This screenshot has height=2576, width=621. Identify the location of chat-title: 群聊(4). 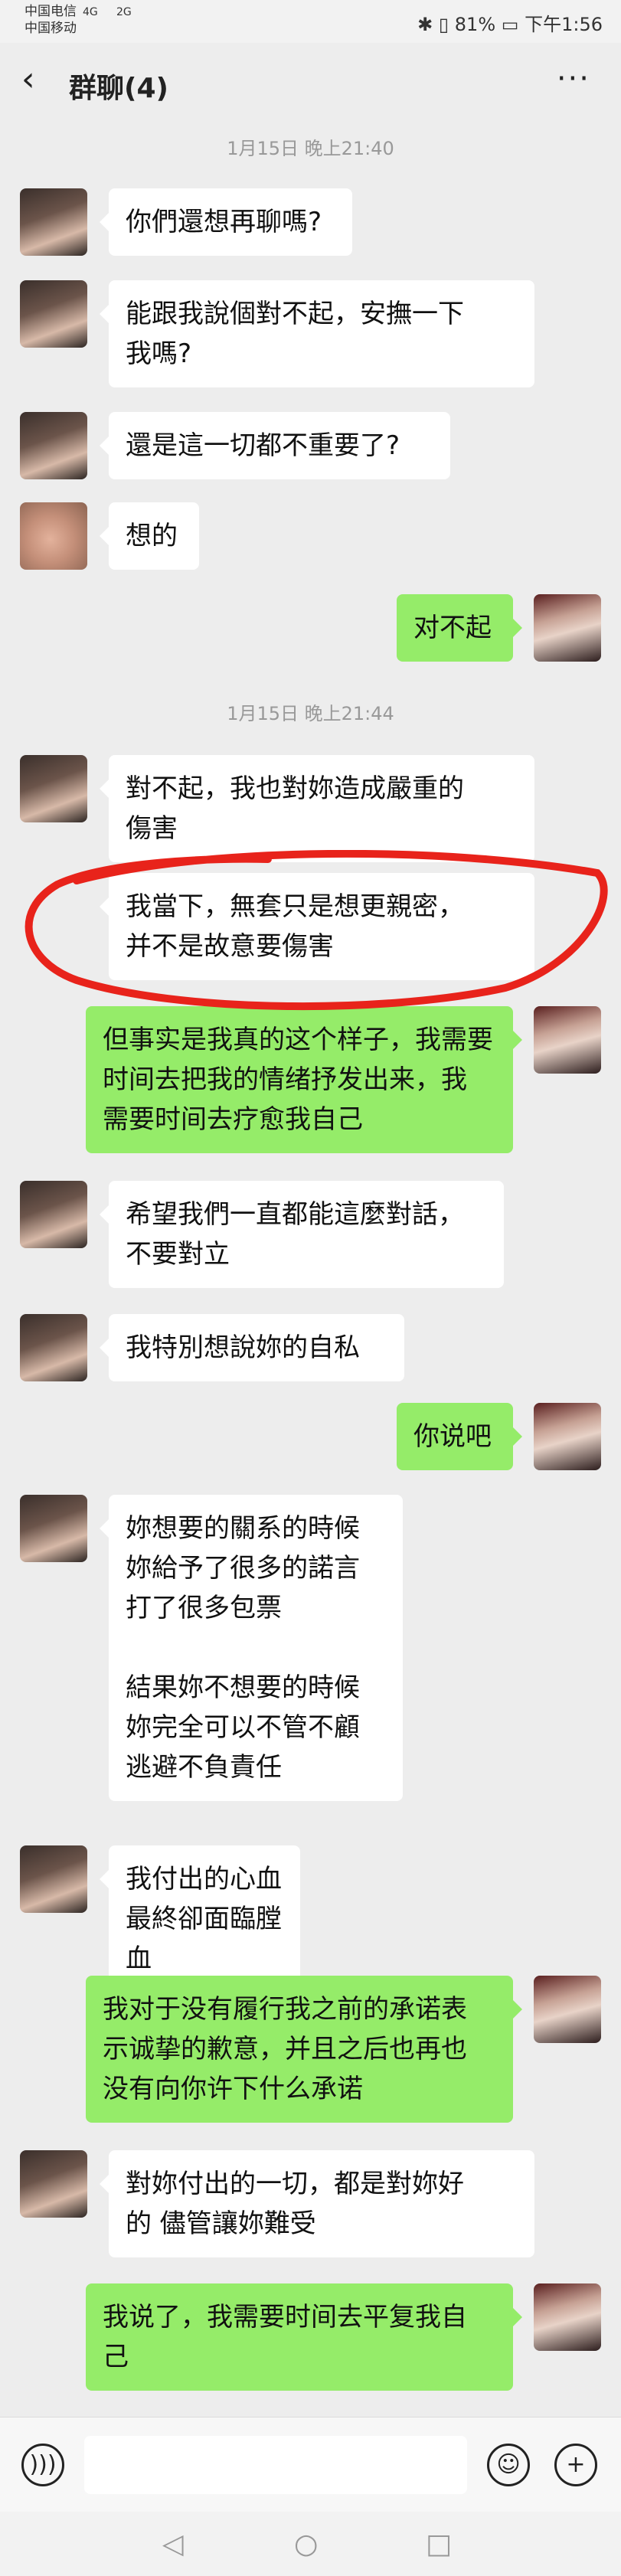
(118, 88).